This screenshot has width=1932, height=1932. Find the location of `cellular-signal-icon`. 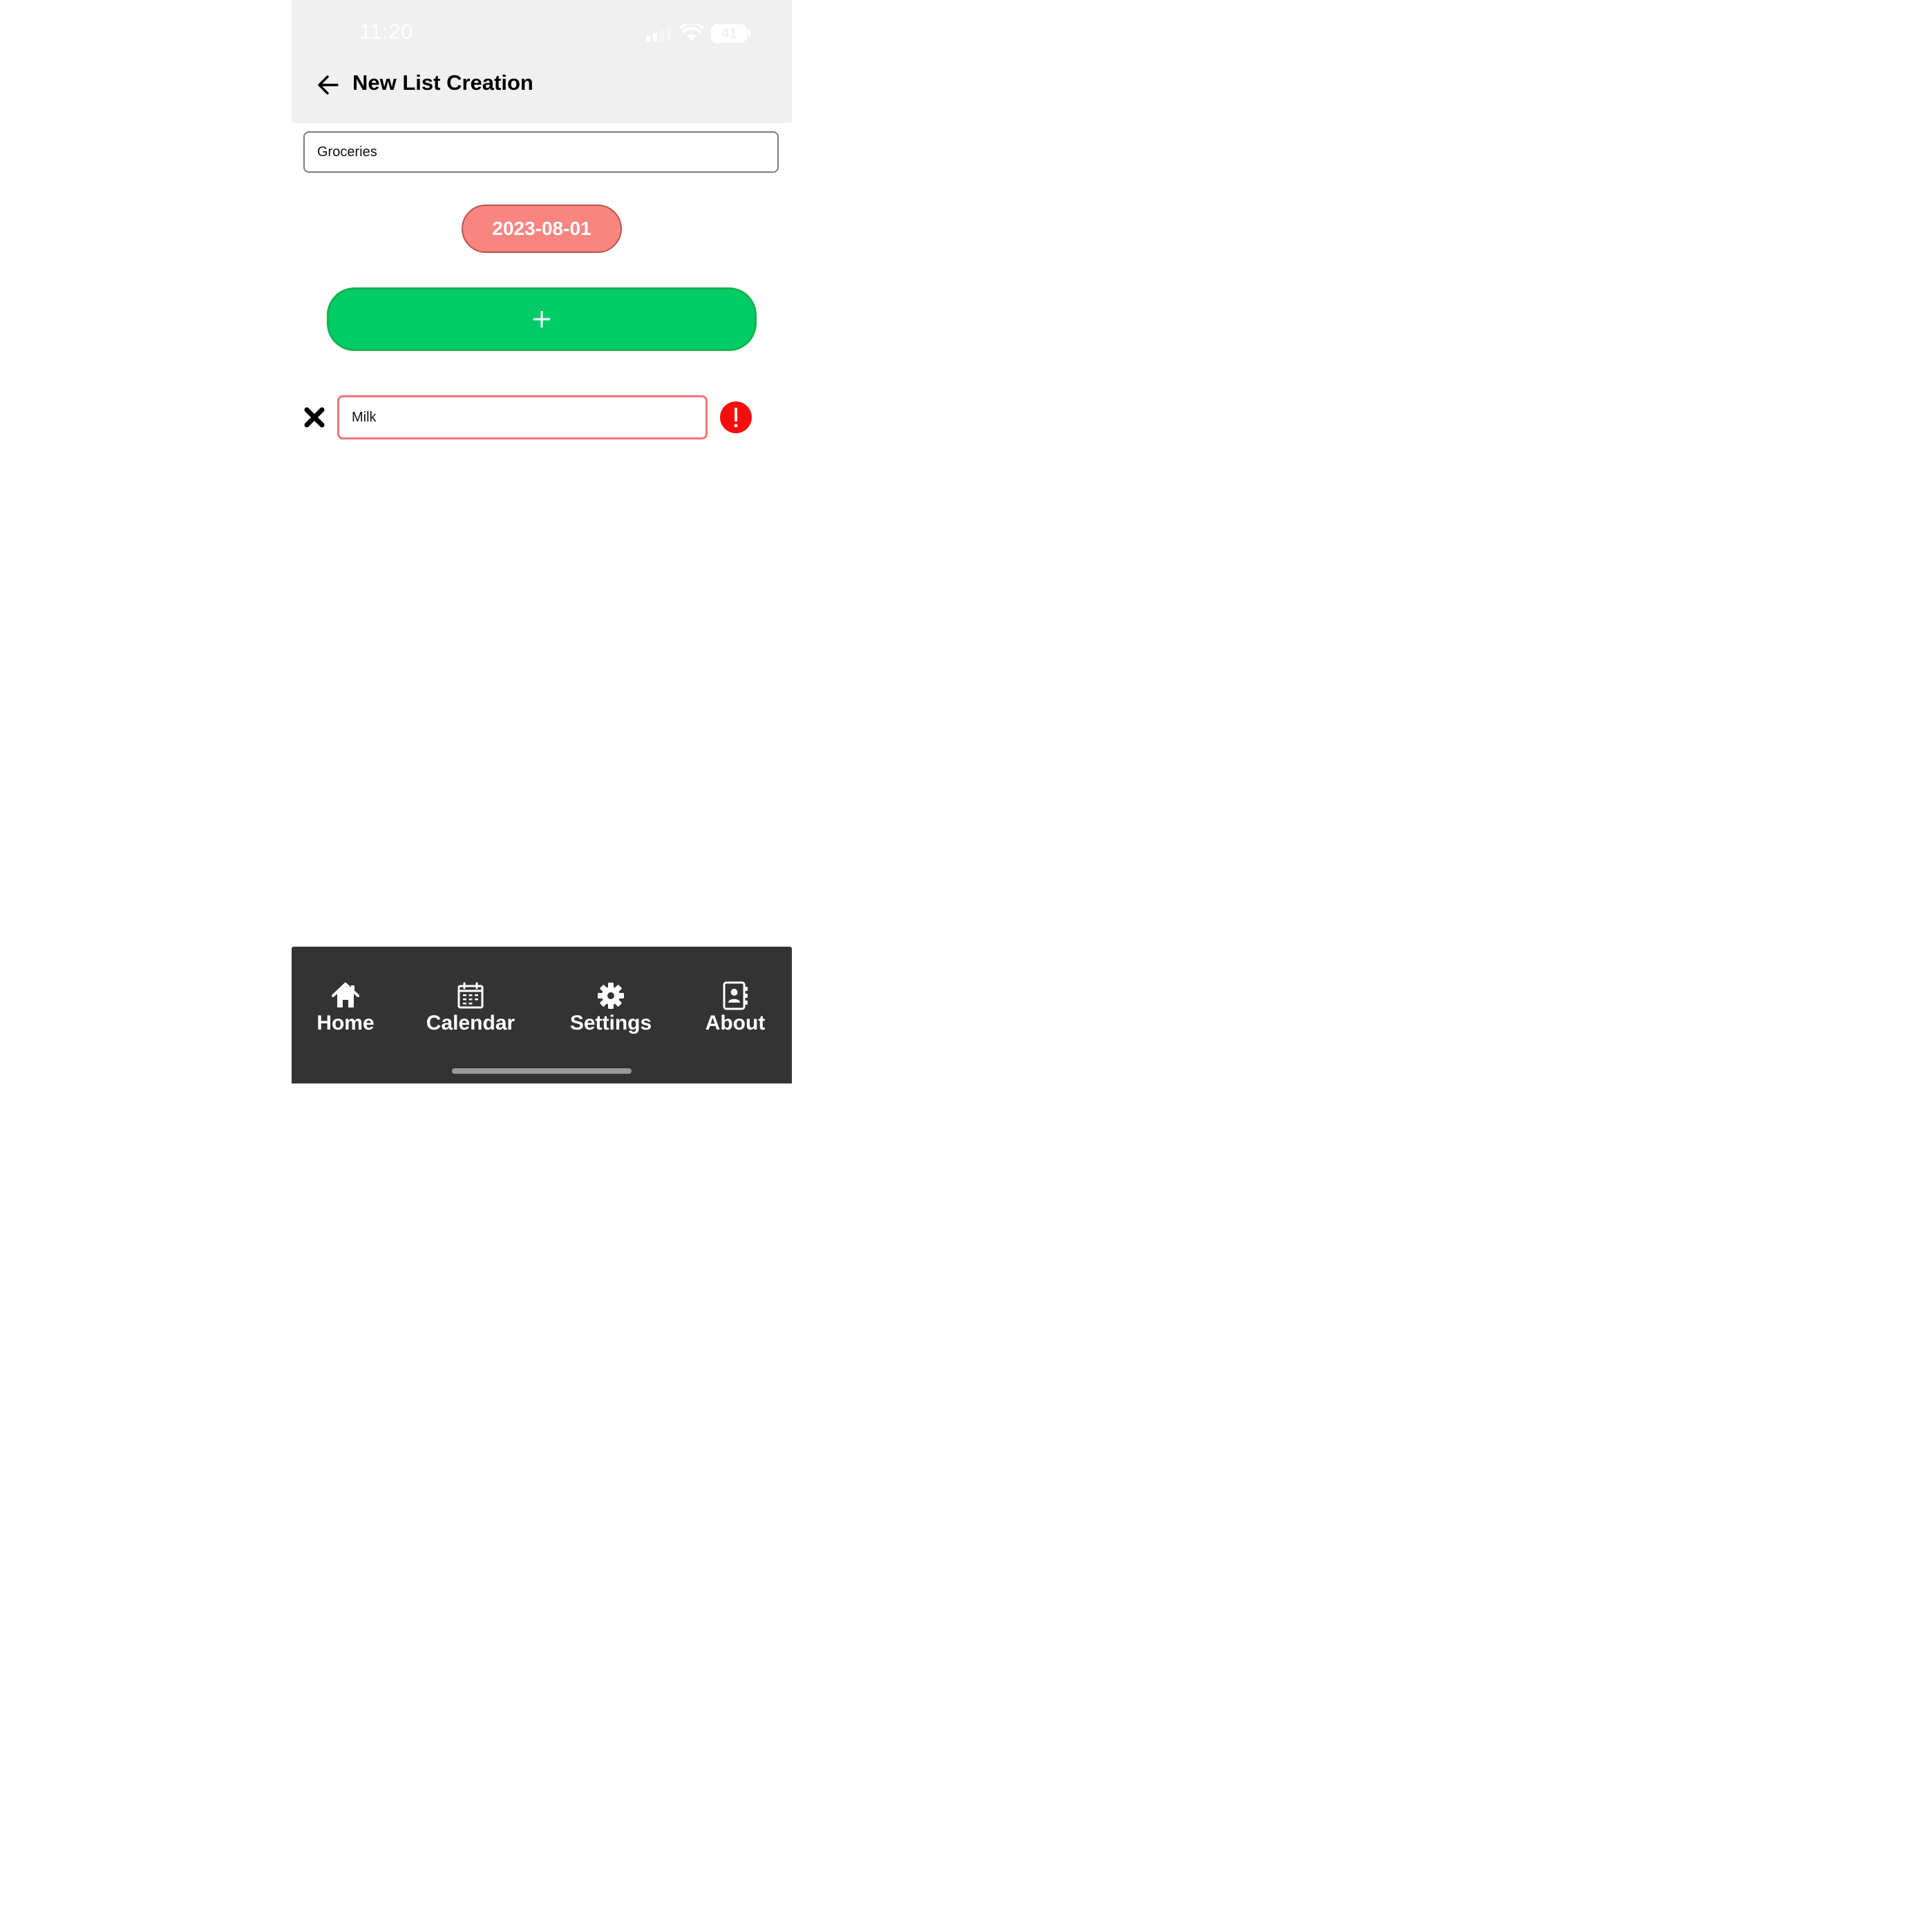

cellular-signal-icon is located at coordinates (658, 33).